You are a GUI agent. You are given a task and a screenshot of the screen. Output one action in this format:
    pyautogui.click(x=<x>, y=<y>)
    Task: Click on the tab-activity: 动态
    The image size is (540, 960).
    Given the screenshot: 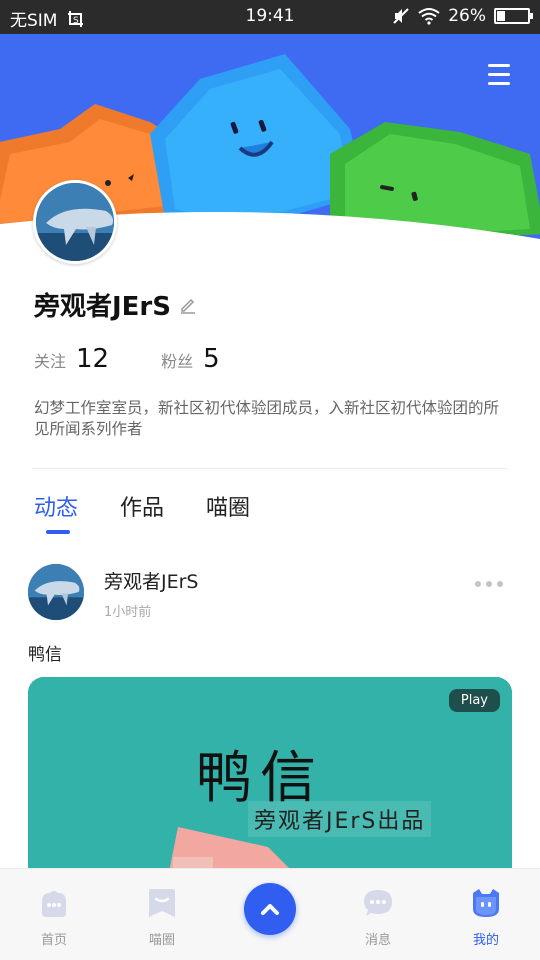 What is the action you would take?
    pyautogui.click(x=56, y=512)
    